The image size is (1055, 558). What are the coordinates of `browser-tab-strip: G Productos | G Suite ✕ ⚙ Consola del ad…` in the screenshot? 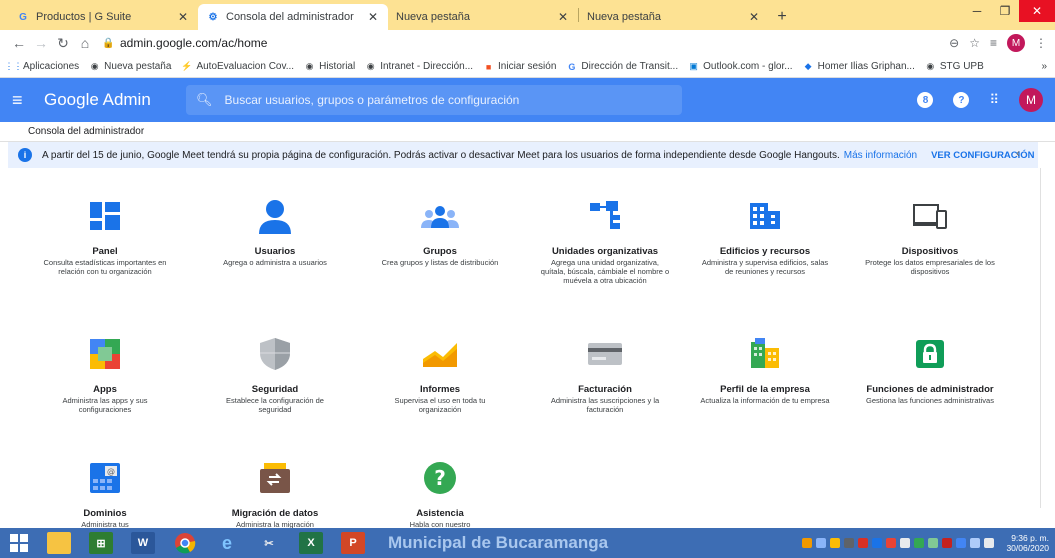 It's located at (527, 15).